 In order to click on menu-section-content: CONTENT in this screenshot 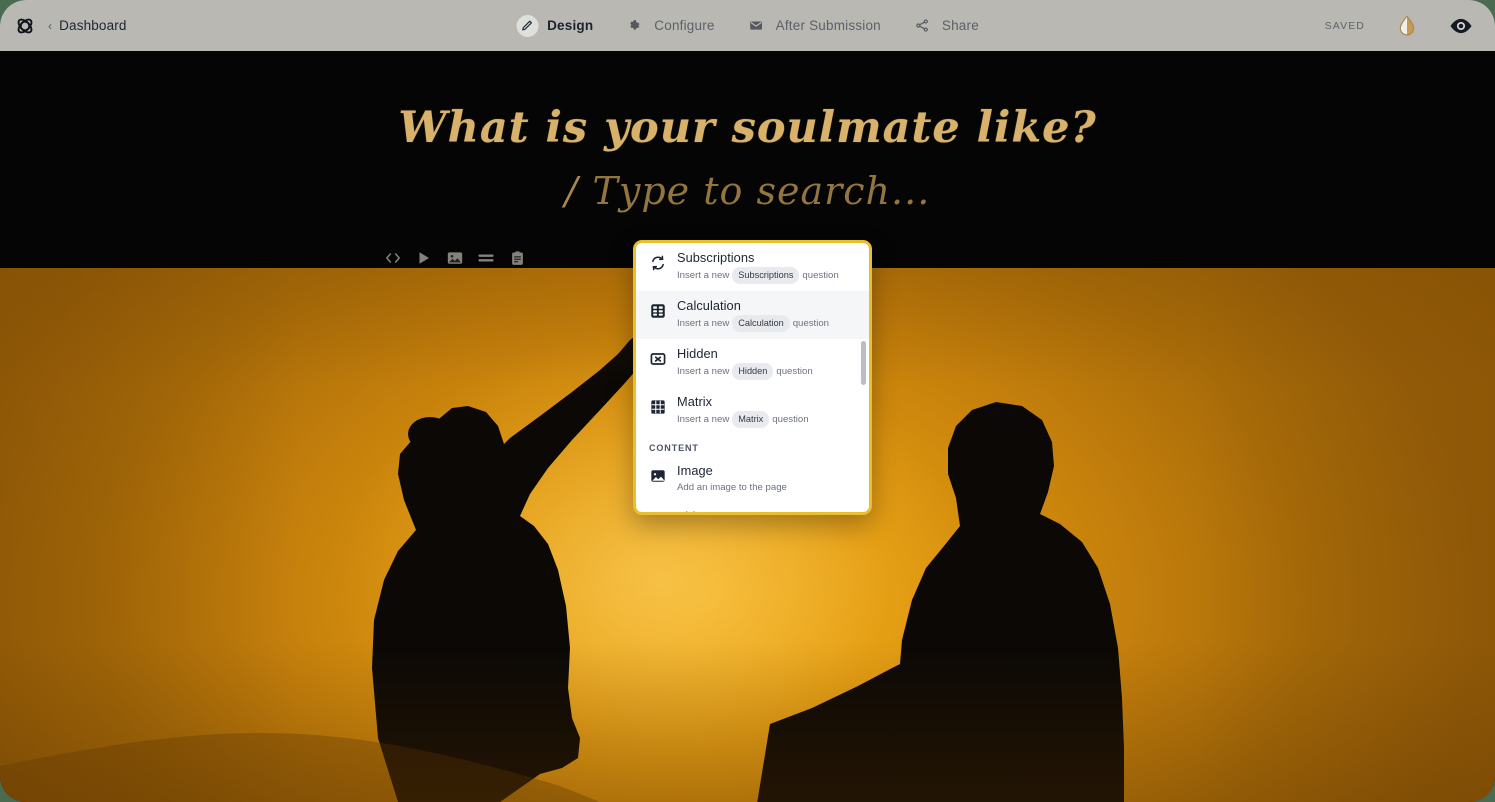, I will do `click(674, 448)`.